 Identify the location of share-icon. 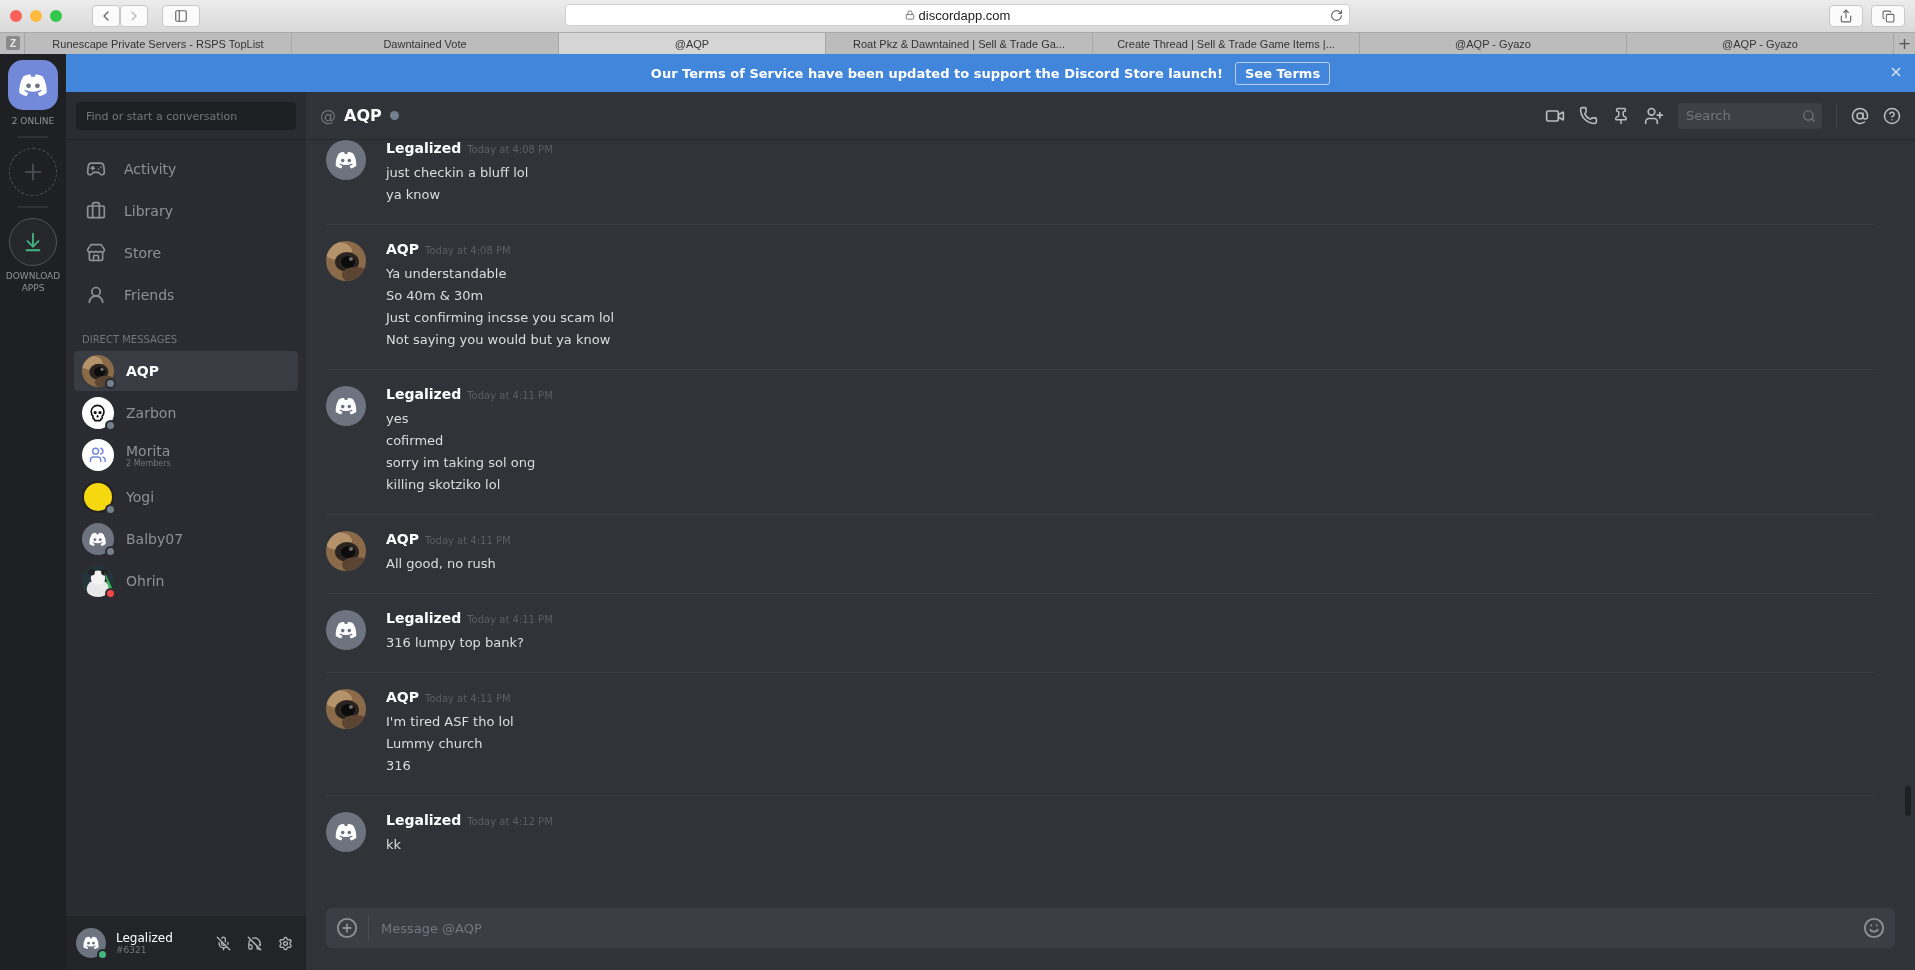
(1846, 16).